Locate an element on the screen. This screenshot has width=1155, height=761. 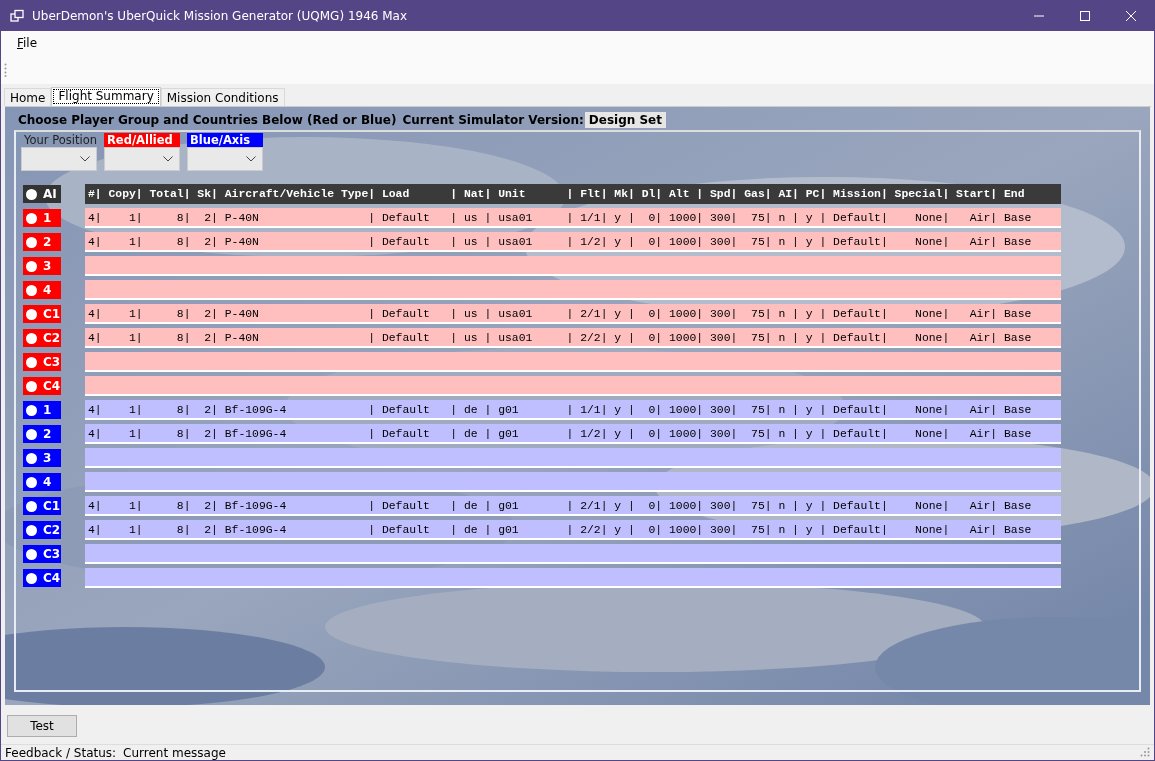
test-button: Test is located at coordinates (42, 725).